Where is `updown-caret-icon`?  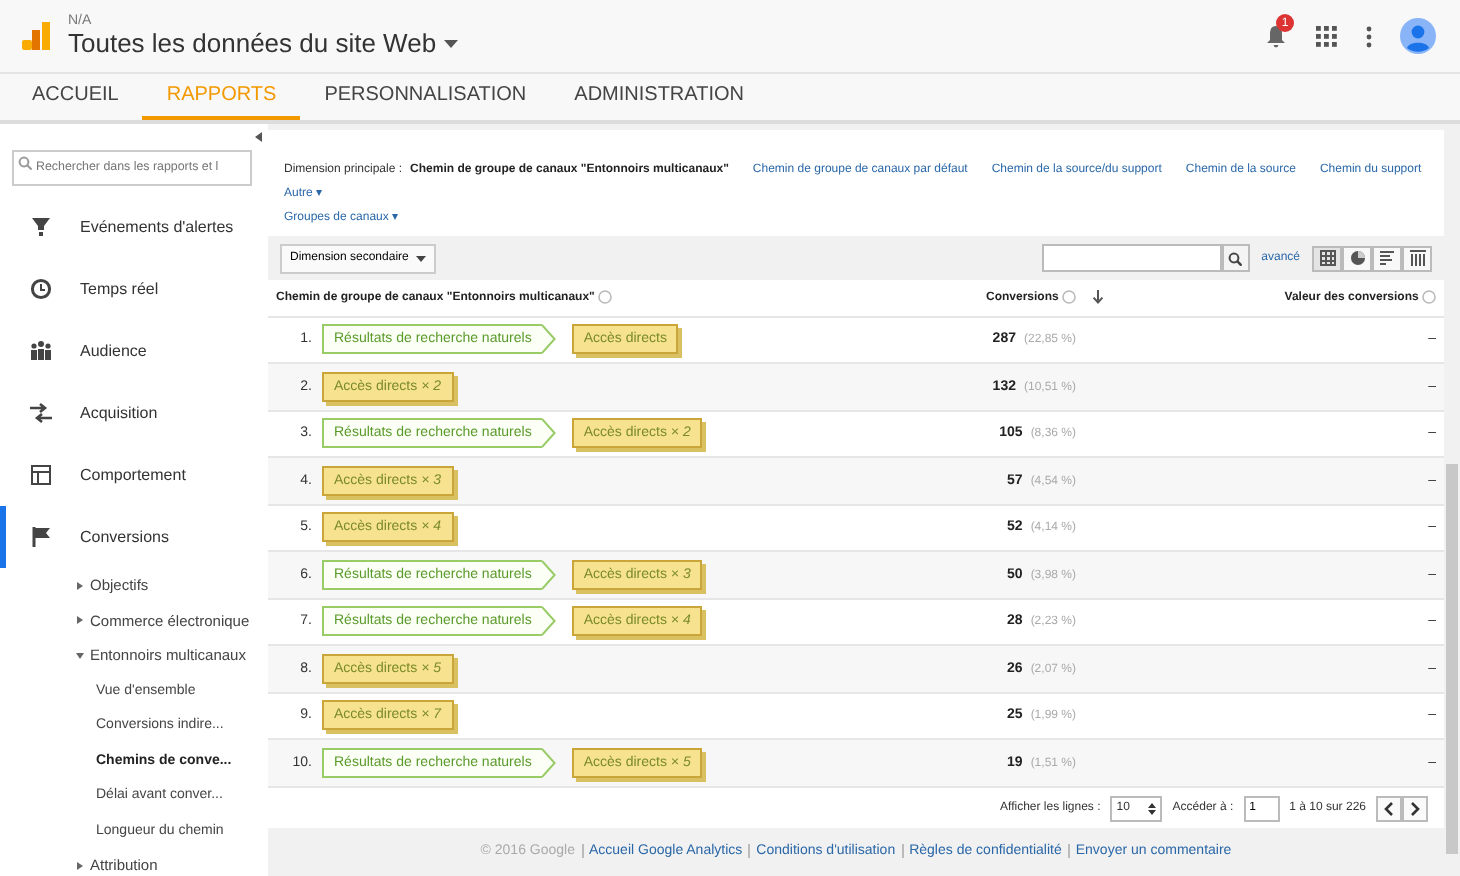 updown-caret-icon is located at coordinates (1152, 808).